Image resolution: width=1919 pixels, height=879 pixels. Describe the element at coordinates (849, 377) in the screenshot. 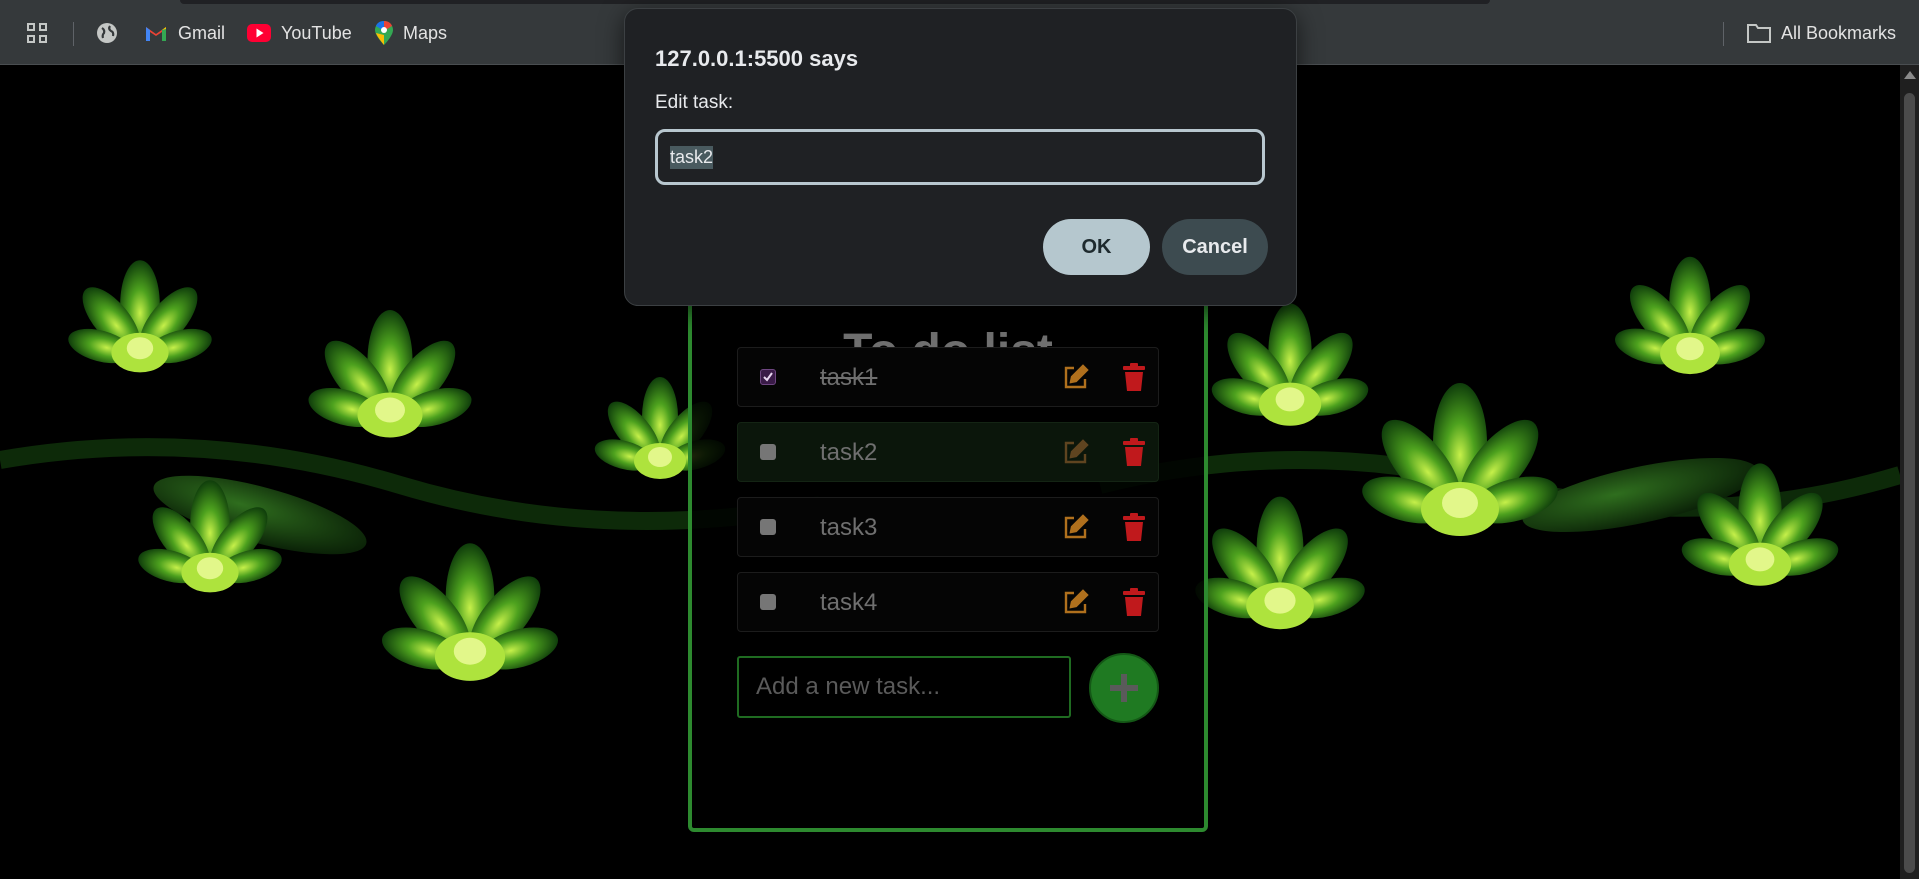

I see `task-text: task1` at that location.